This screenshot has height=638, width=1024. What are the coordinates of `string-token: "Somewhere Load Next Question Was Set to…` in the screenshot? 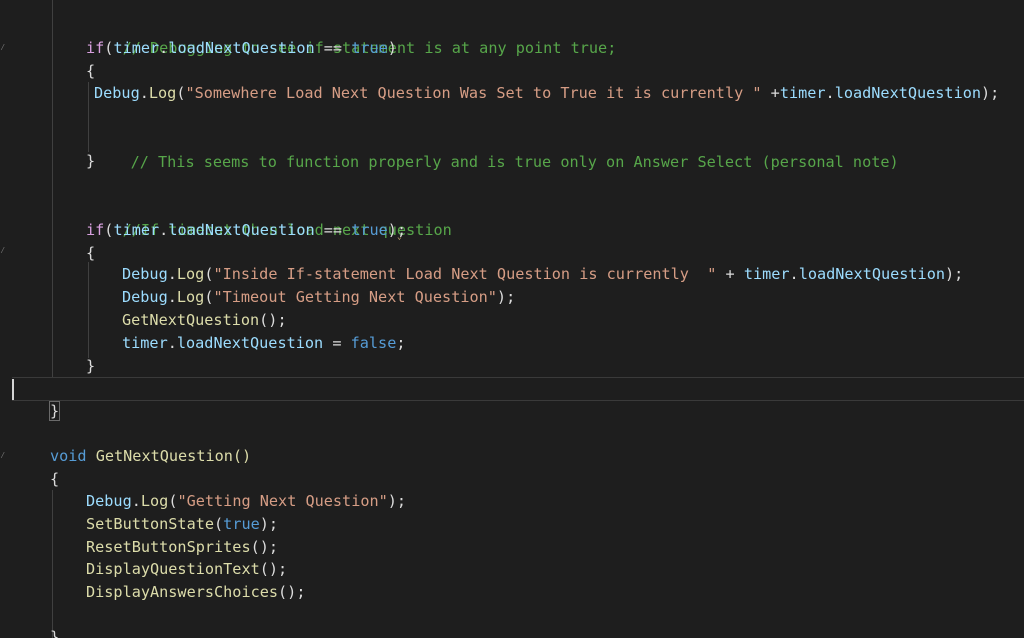 It's located at (473, 93).